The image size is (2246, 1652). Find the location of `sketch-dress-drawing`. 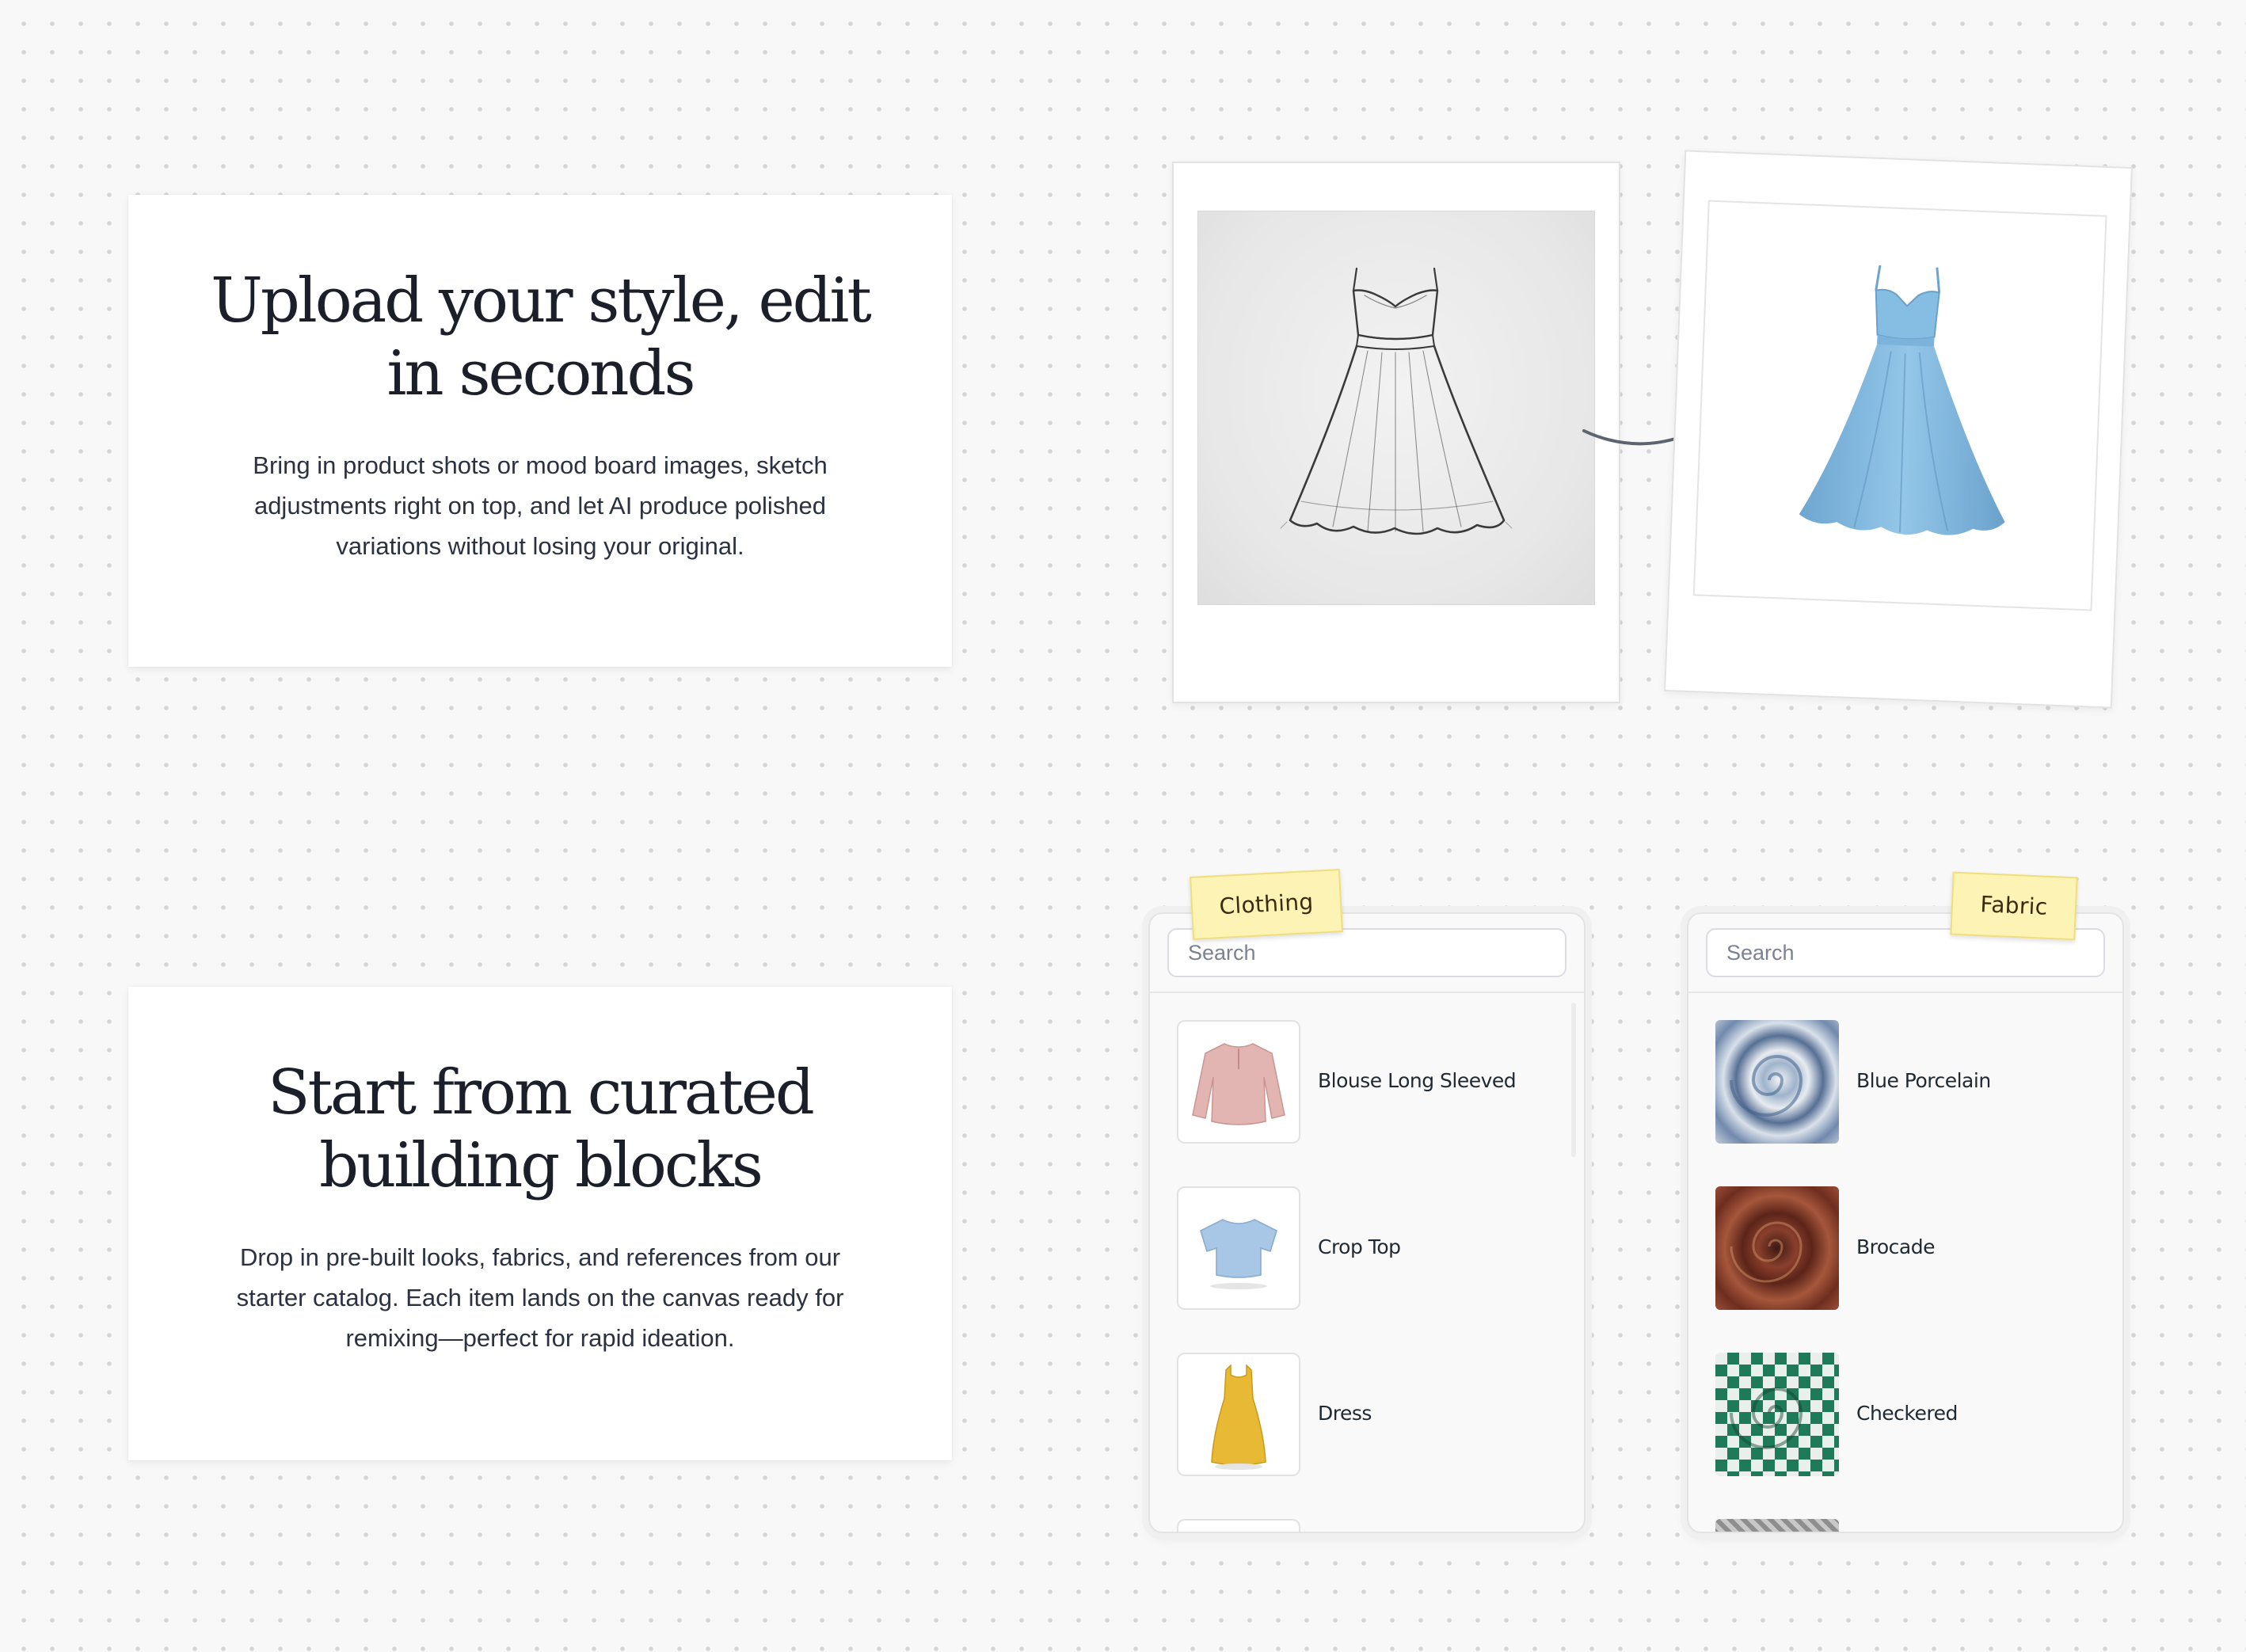

sketch-dress-drawing is located at coordinates (1396, 401).